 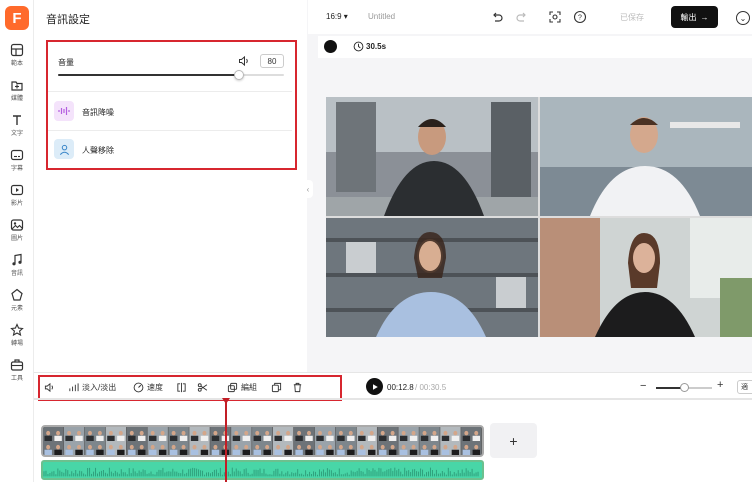 I want to click on rail-label: 音訊, so click(x=16, y=274).